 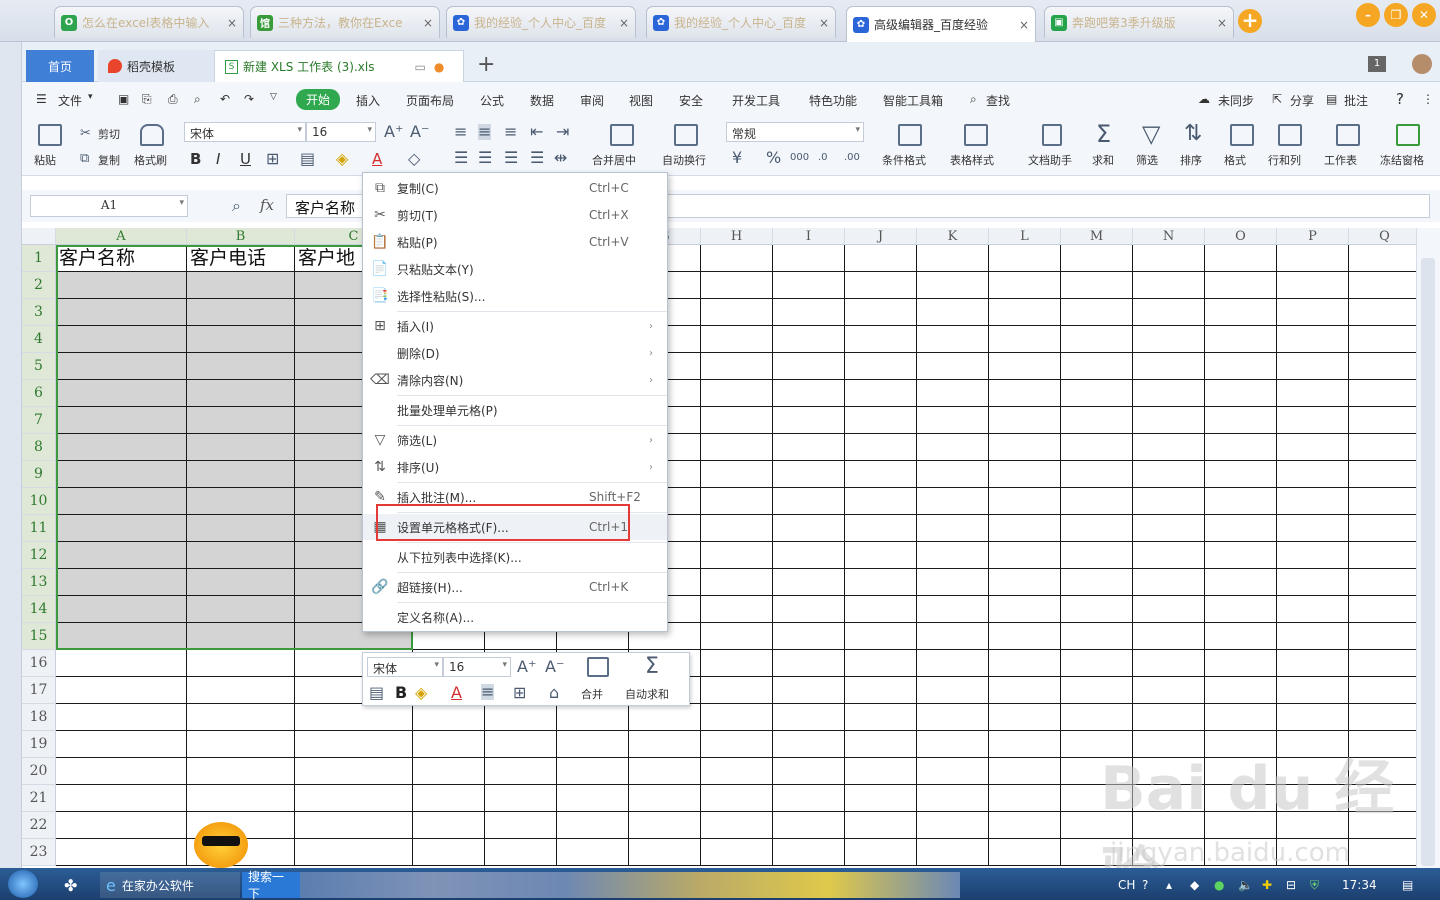 What do you see at coordinates (1407, 885) in the screenshot?
I see `notification-icon: ▤` at bounding box center [1407, 885].